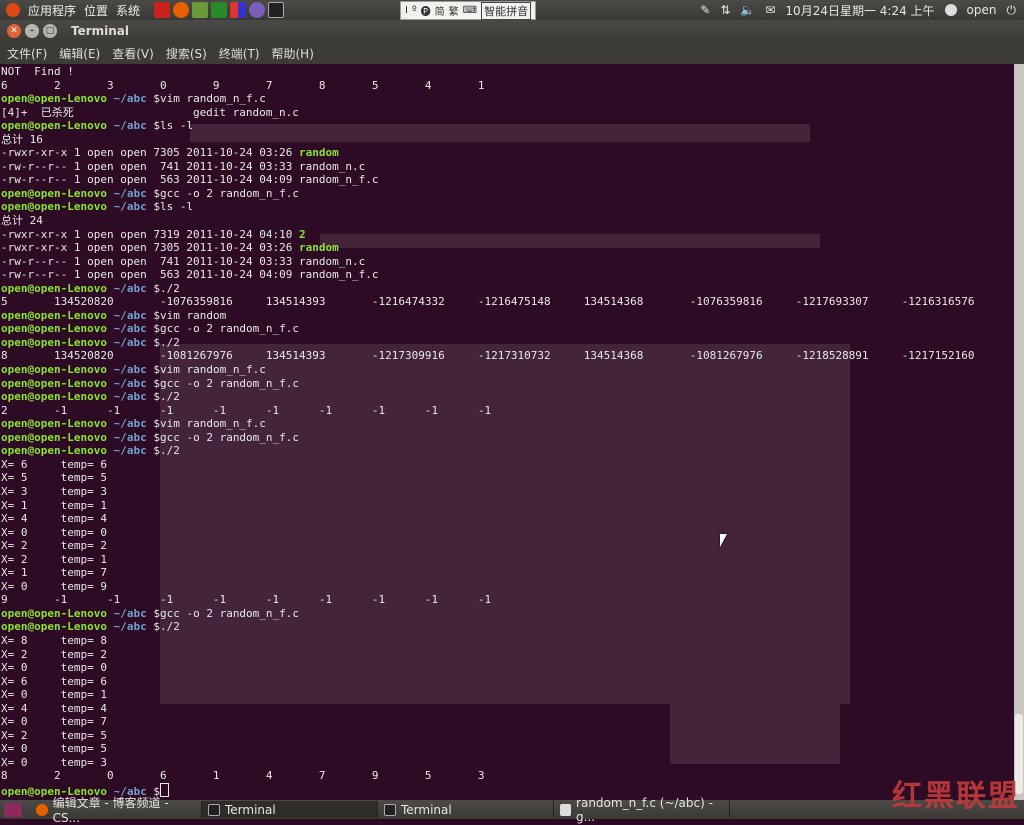  Describe the element at coordinates (186, 53) in the screenshot. I see `menu-search: 搜索(S)` at that location.